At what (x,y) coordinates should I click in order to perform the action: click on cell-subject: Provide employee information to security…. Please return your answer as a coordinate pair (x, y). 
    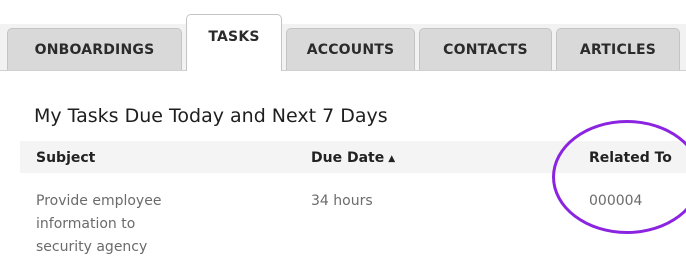
    Looking at the image, I should click on (136, 224).